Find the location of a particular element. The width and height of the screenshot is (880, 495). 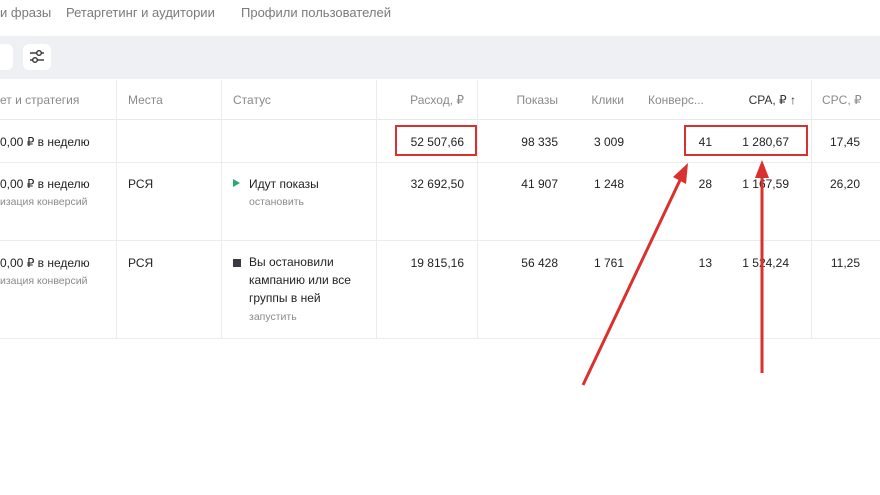

status-text: Идут показы is located at coordinates (284, 184).